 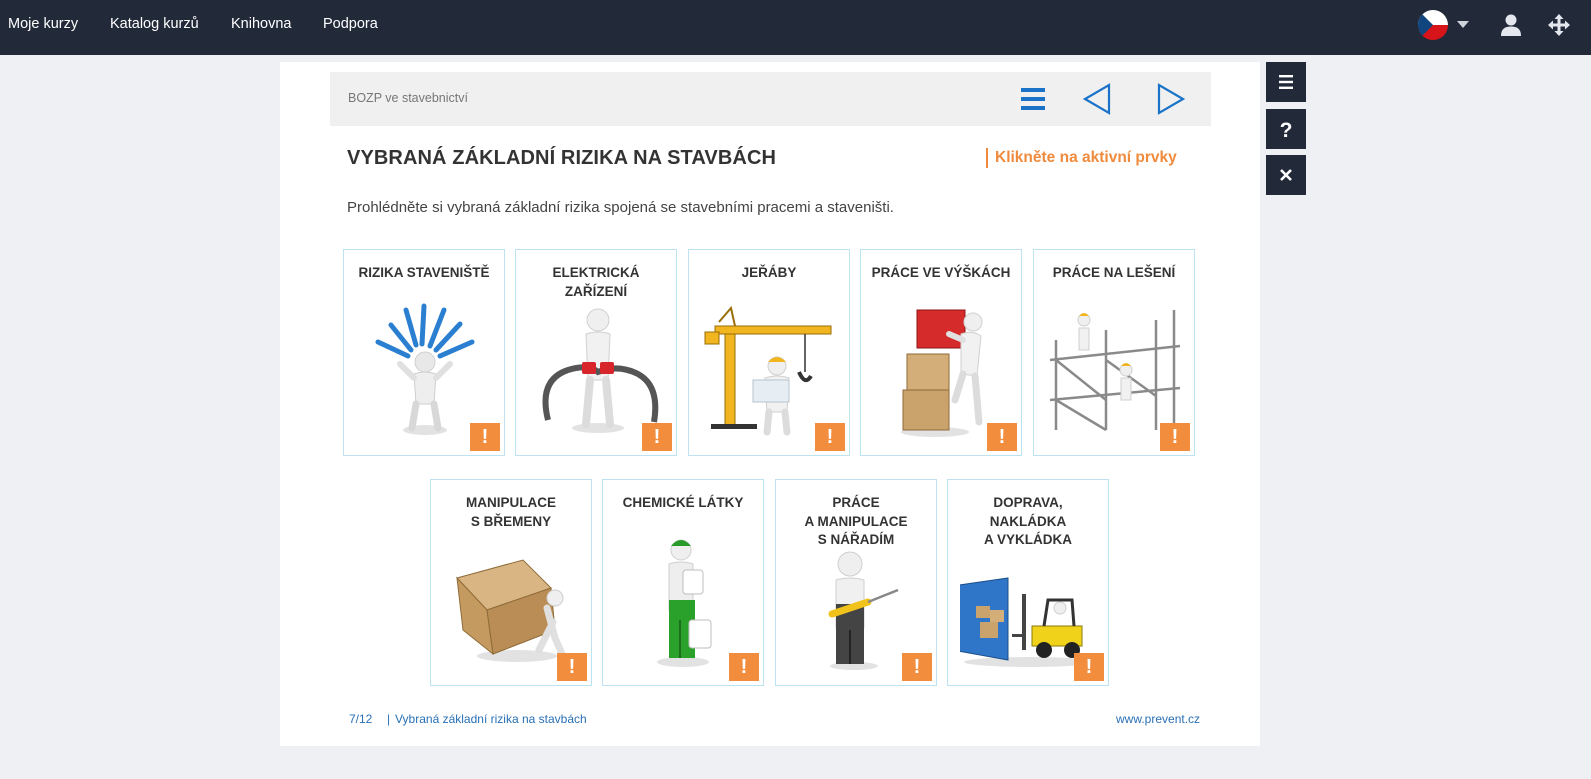 I want to click on help-button: ?, so click(x=1286, y=129).